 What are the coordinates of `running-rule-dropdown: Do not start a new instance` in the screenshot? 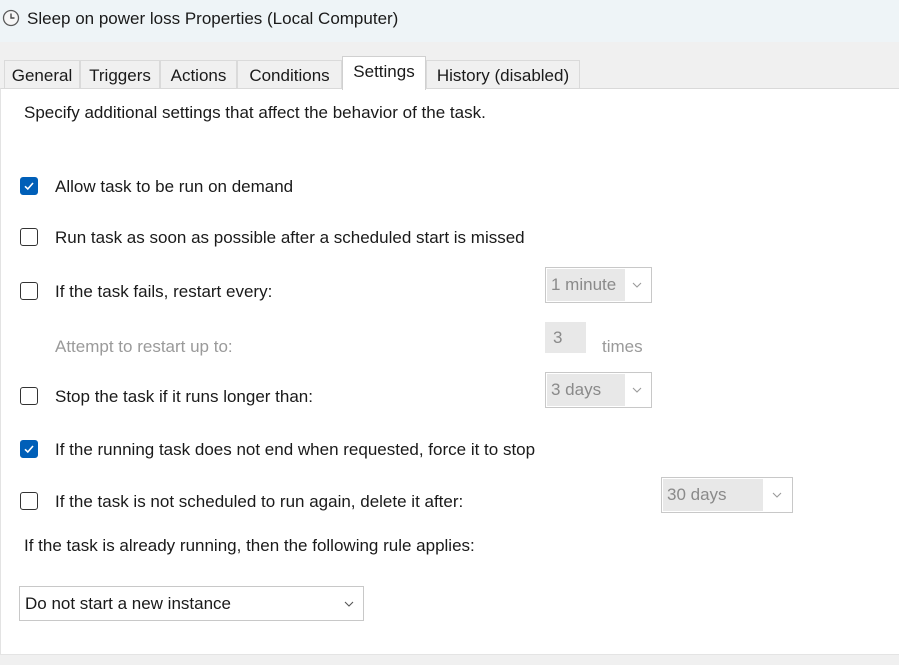 It's located at (191, 603).